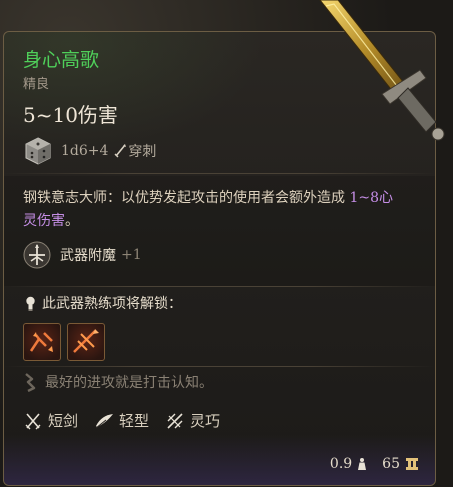  I want to click on enchantment-icon, so click(37, 255).